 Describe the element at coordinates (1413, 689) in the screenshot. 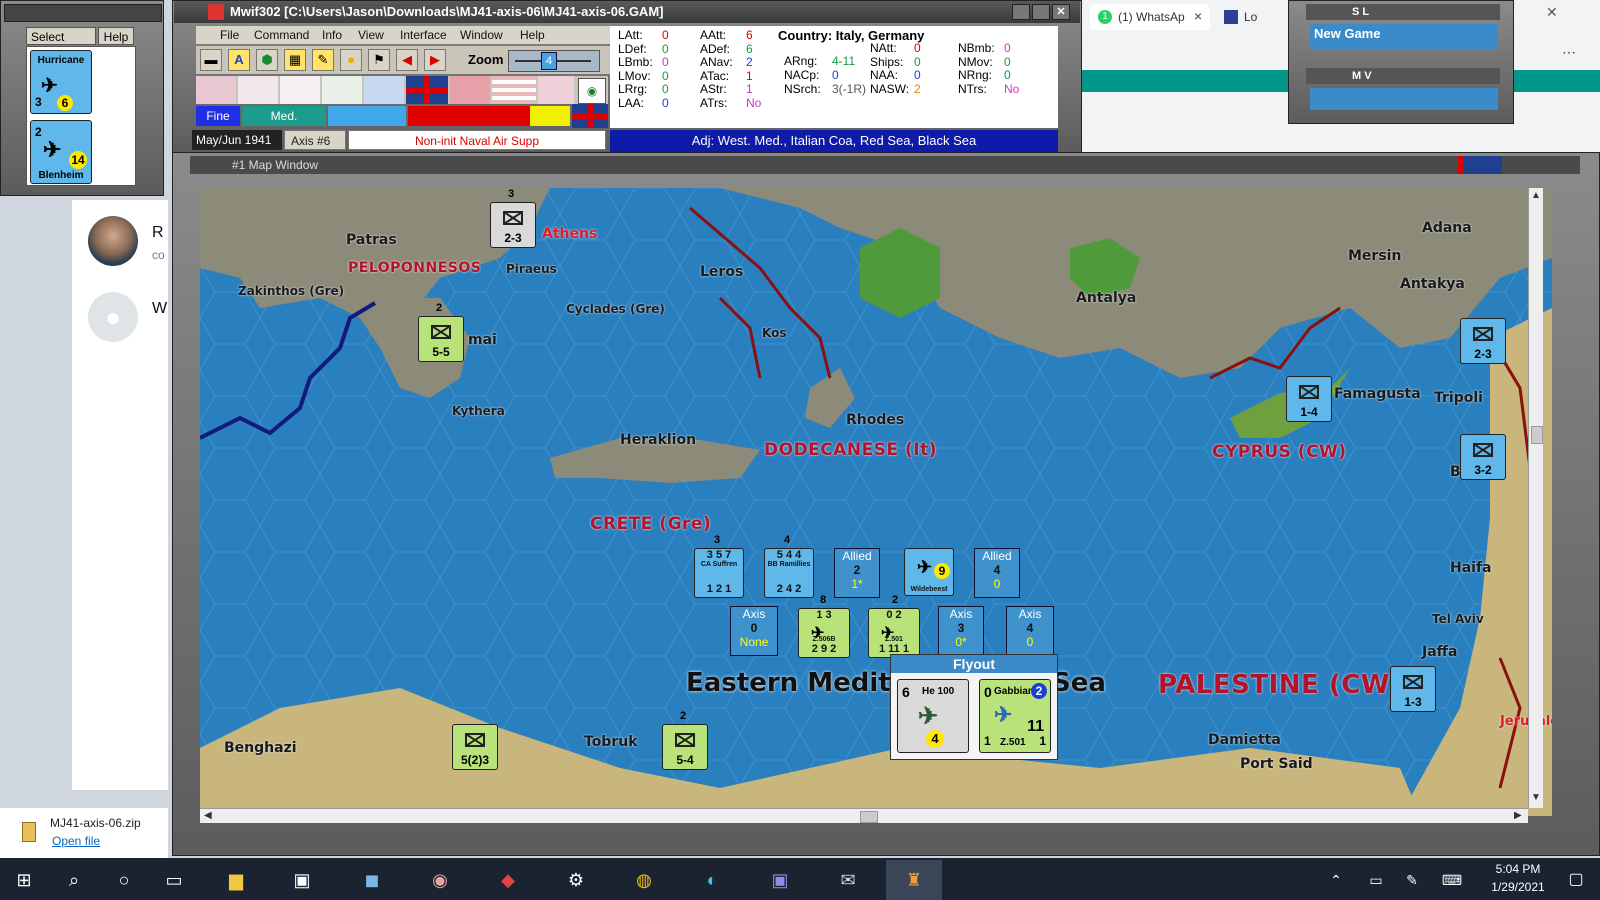

I see `unit-counter-jaffa: 1-3` at that location.